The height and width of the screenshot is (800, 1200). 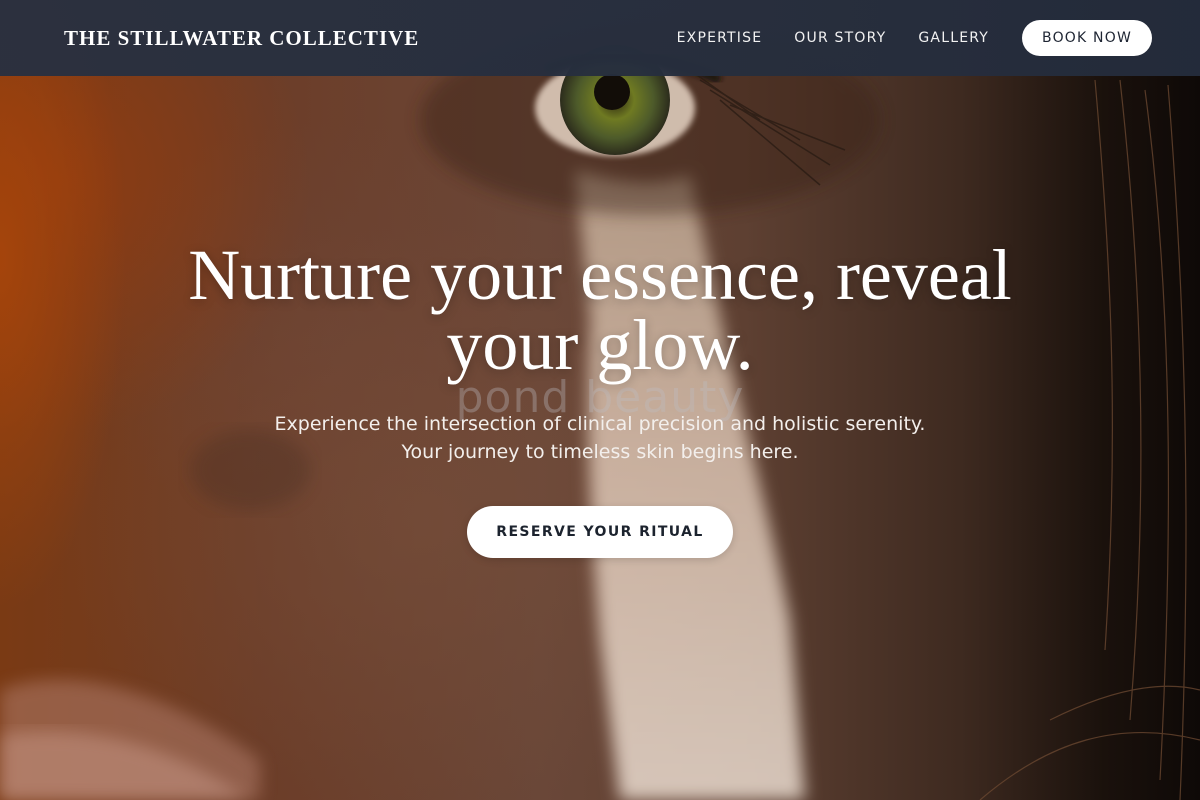 What do you see at coordinates (1087, 38) in the screenshot?
I see `book-now-button: BOOK NOW` at bounding box center [1087, 38].